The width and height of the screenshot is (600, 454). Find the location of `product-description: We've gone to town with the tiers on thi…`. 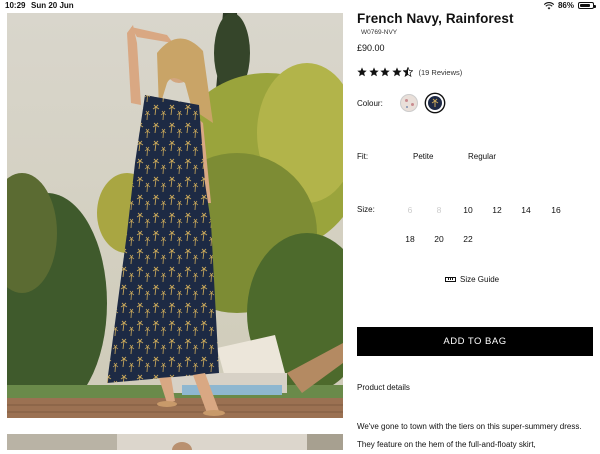

product-description: We've gone to town with the tiers on thi… is located at coordinates (469, 435).